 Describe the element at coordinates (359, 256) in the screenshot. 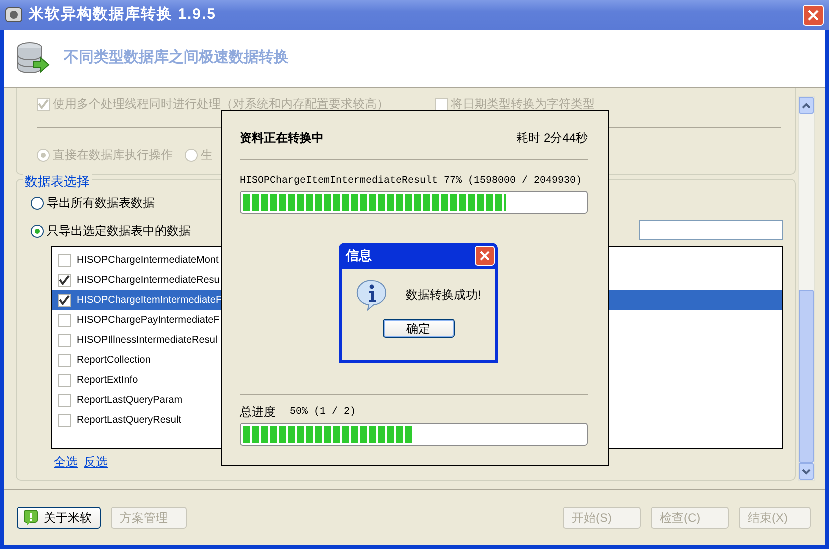

I see `message-title: 信息` at that location.